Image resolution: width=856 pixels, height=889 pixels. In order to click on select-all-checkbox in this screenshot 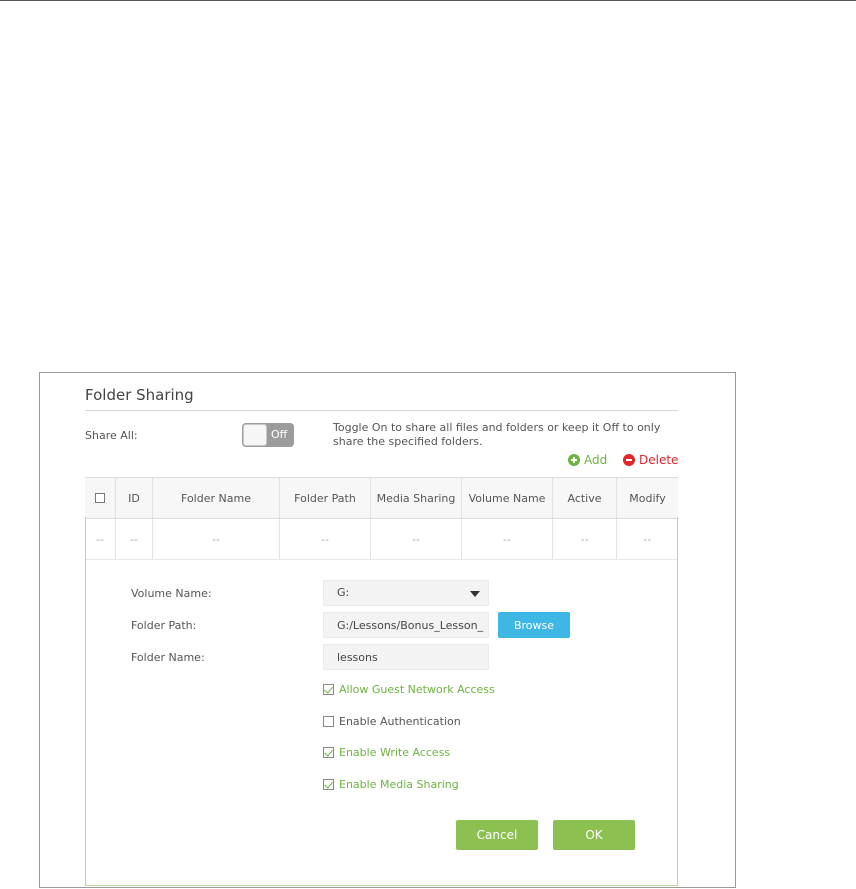, I will do `click(100, 498)`.